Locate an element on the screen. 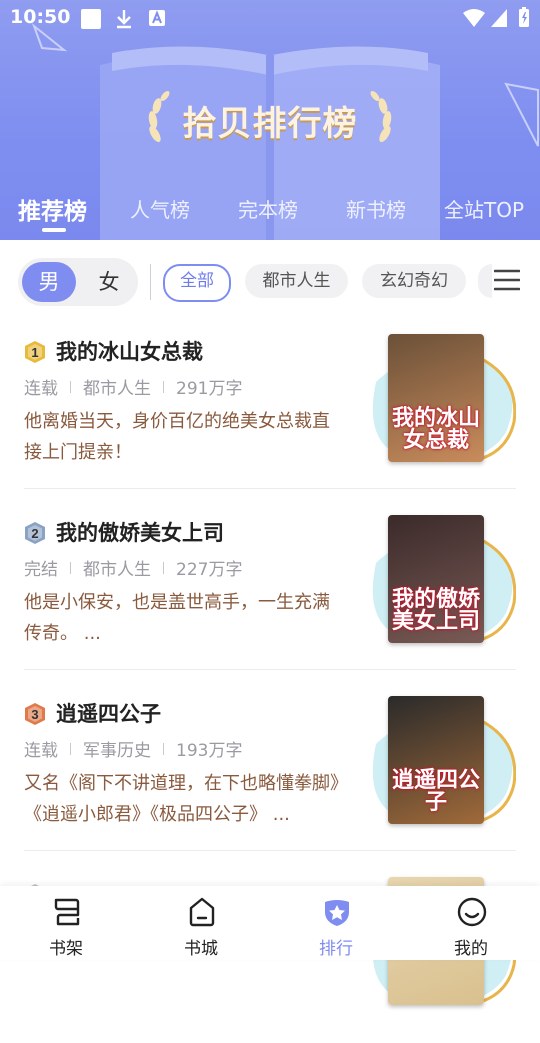 The image size is (540, 1043). book-cover: 我的傲娇美女上司 is located at coordinates (437, 581).